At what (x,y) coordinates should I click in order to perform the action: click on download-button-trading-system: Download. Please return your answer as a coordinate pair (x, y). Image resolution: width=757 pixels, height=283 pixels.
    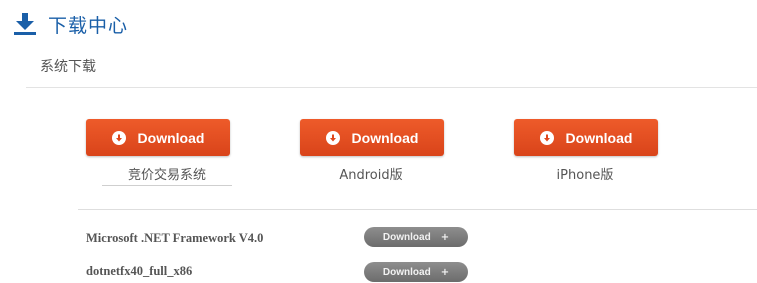
    Looking at the image, I should click on (158, 137).